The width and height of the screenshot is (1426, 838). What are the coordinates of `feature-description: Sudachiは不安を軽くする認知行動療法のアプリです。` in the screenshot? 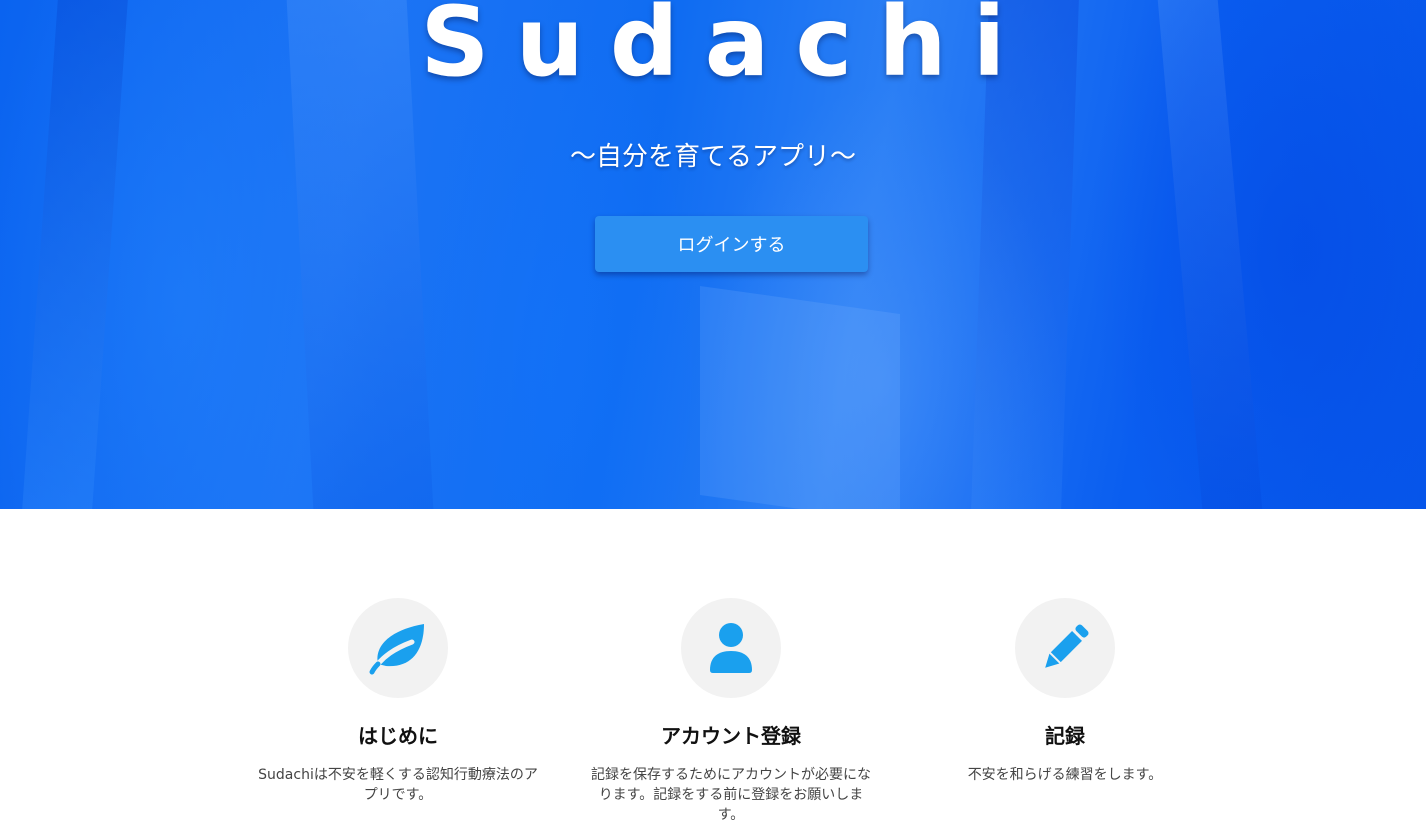 It's located at (398, 785).